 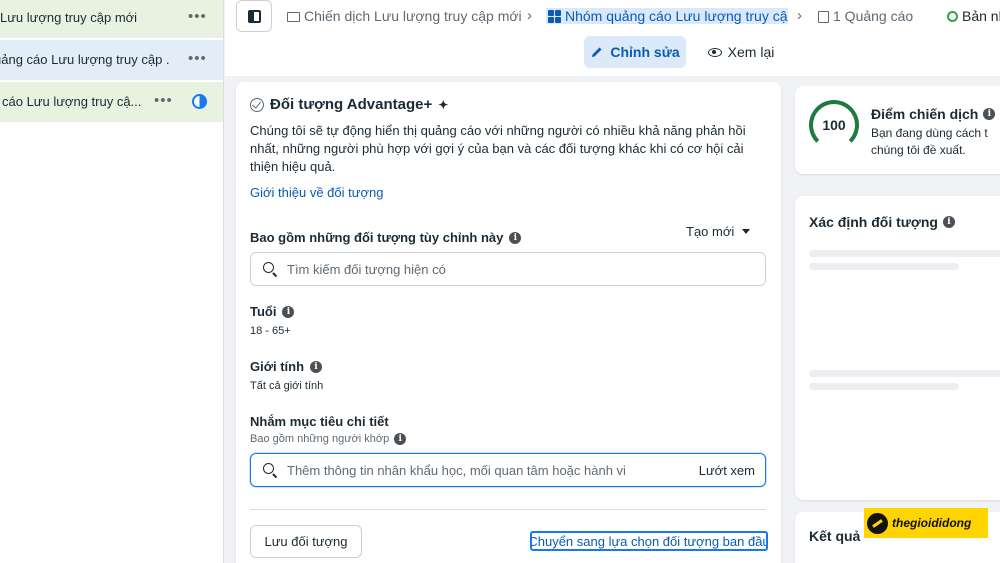 I want to click on folder-icon, so click(x=293, y=17).